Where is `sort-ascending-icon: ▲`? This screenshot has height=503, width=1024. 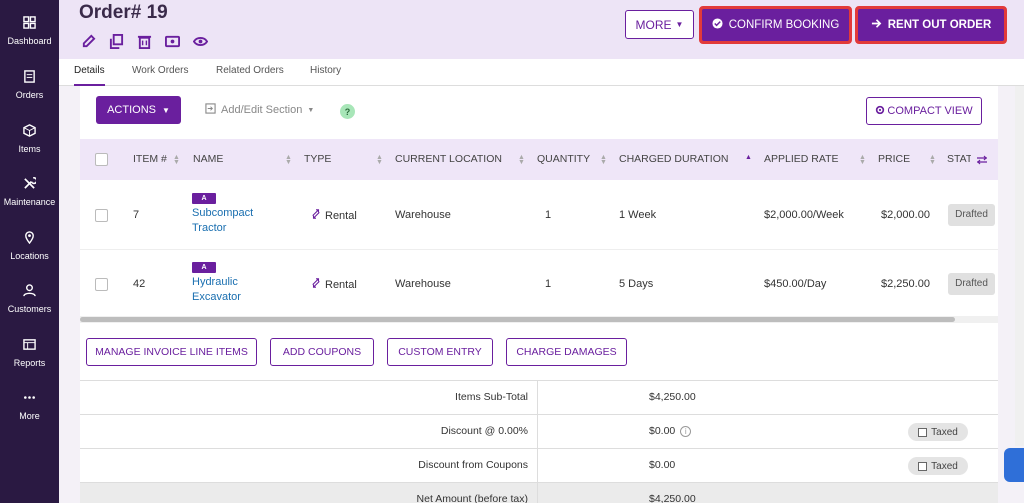
sort-ascending-icon: ▲ is located at coordinates (748, 157).